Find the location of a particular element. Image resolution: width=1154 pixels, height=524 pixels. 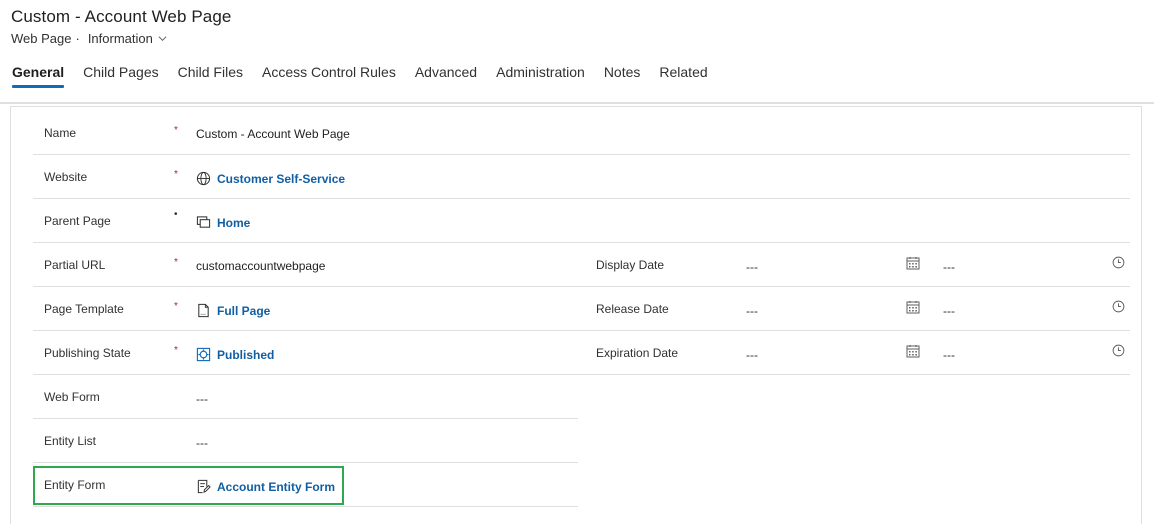

partial-url-field: customaccountwebpage is located at coordinates (260, 266).